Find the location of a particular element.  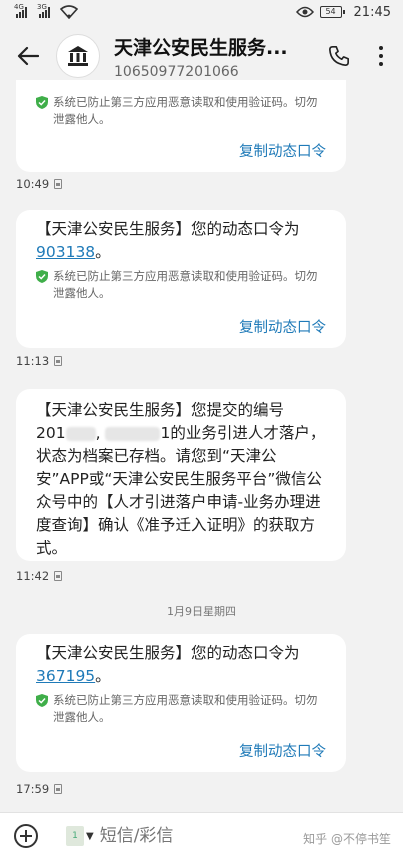

call-button is located at coordinates (339, 56).